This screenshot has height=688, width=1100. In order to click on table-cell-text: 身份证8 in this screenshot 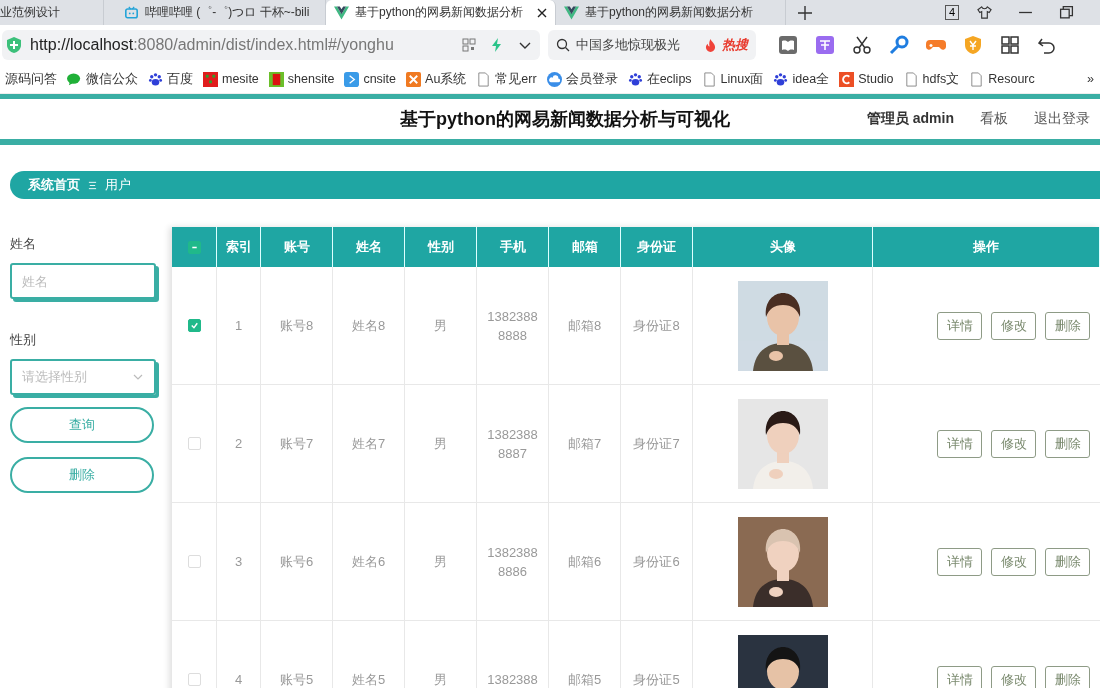, I will do `click(656, 326)`.